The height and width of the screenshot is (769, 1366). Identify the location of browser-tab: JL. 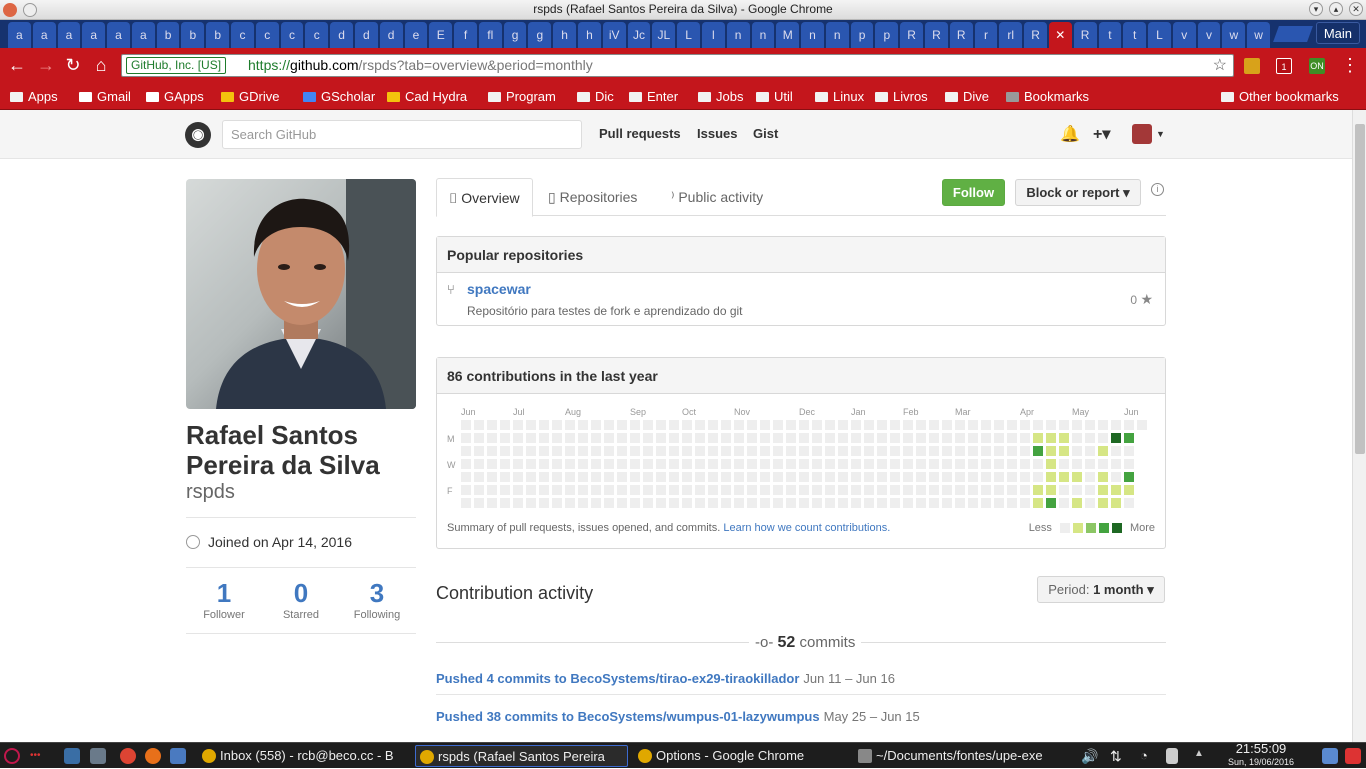
(664, 35).